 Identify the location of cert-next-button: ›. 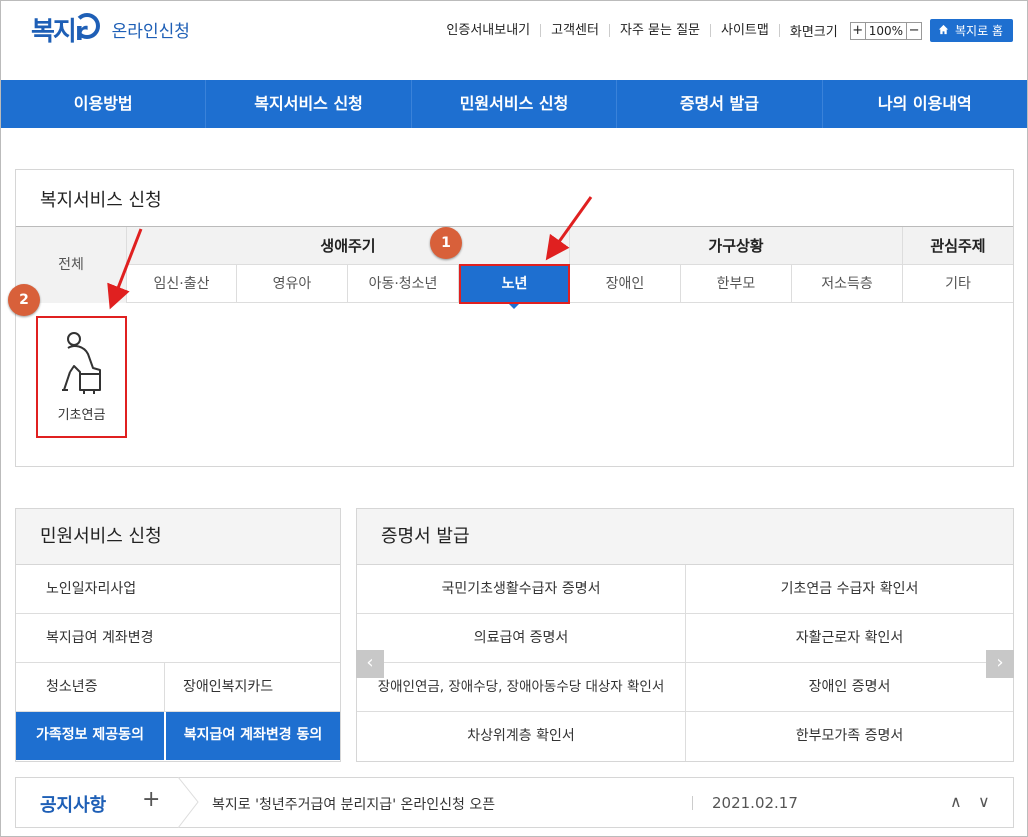
(1000, 664).